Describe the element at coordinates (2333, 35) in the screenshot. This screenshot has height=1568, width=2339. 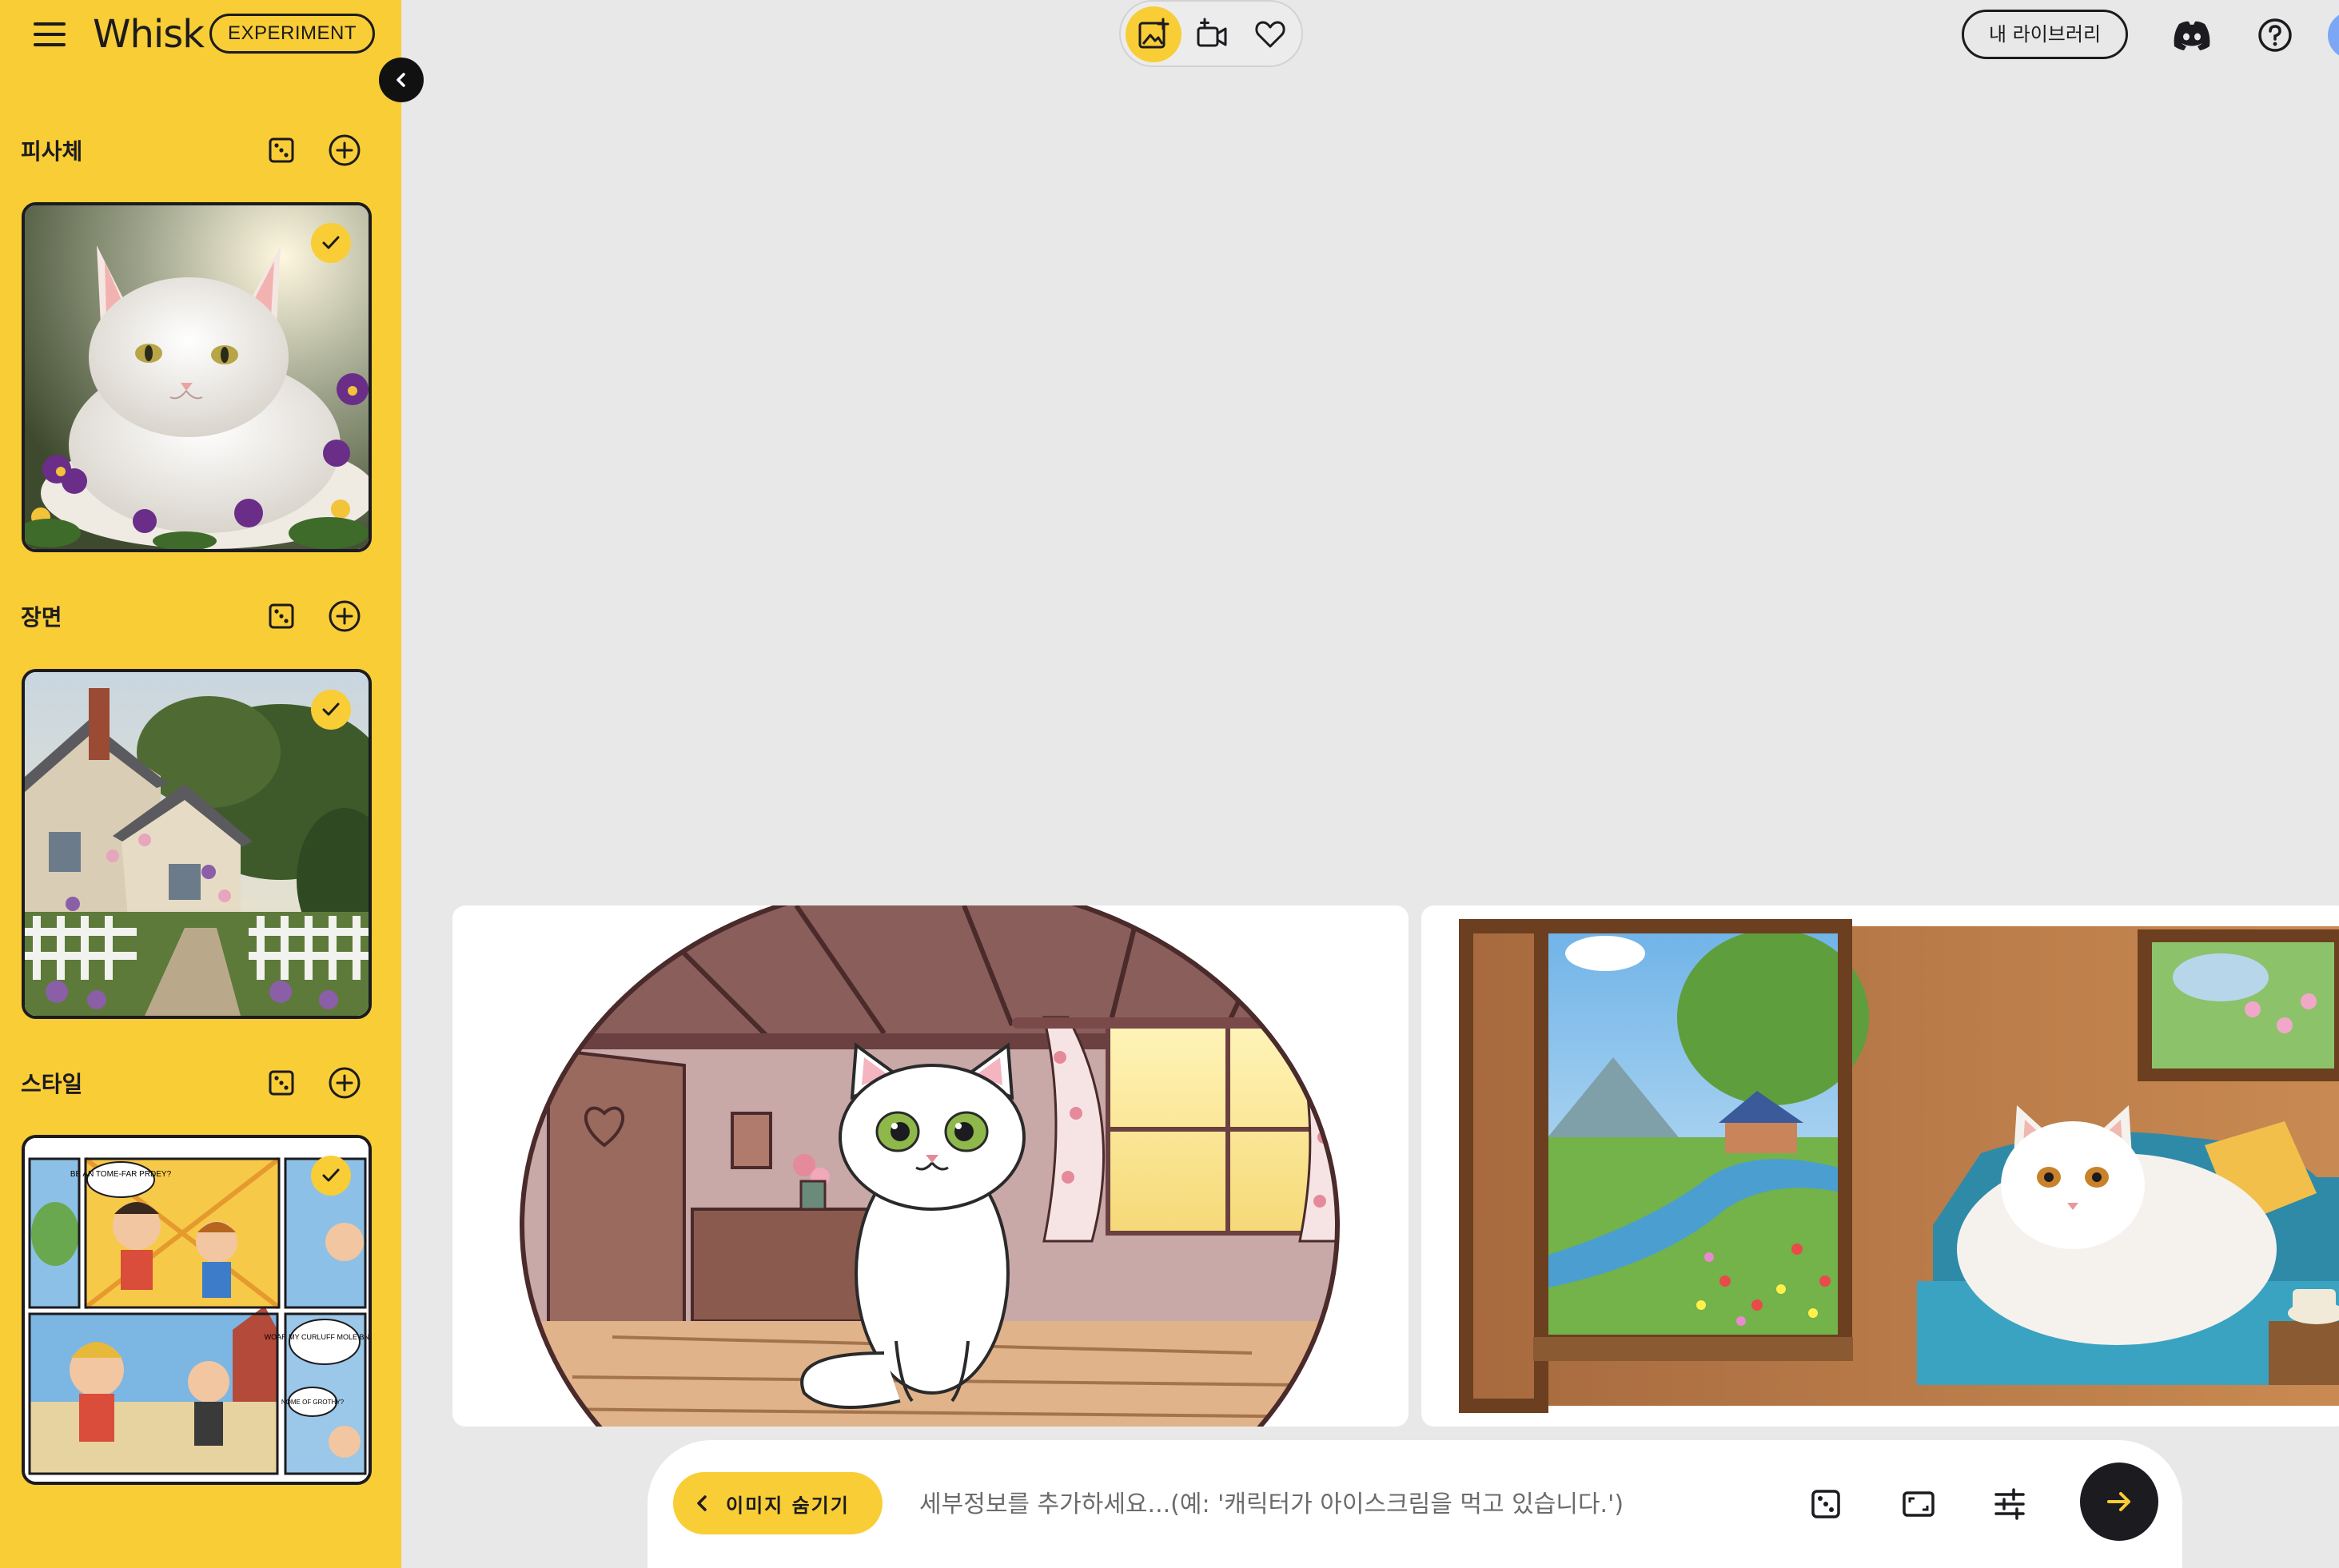
I see `avatar` at that location.